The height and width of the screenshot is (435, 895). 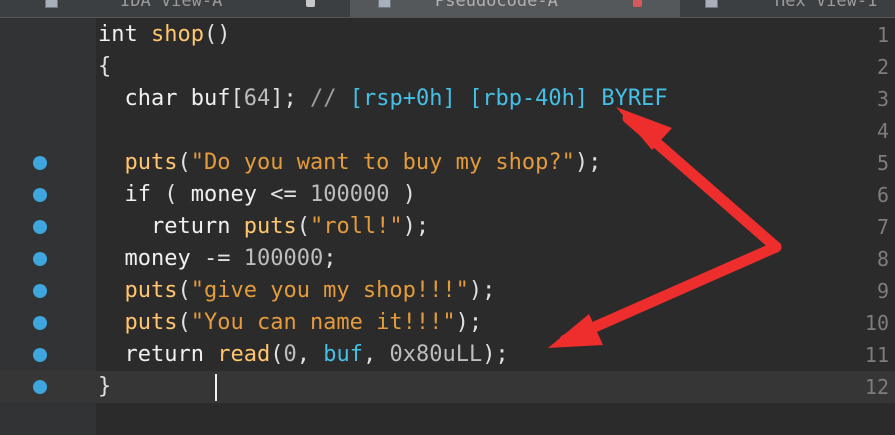 I want to click on code-line-9: 9 puts("give you my shop!!!");, so click(x=447, y=291).